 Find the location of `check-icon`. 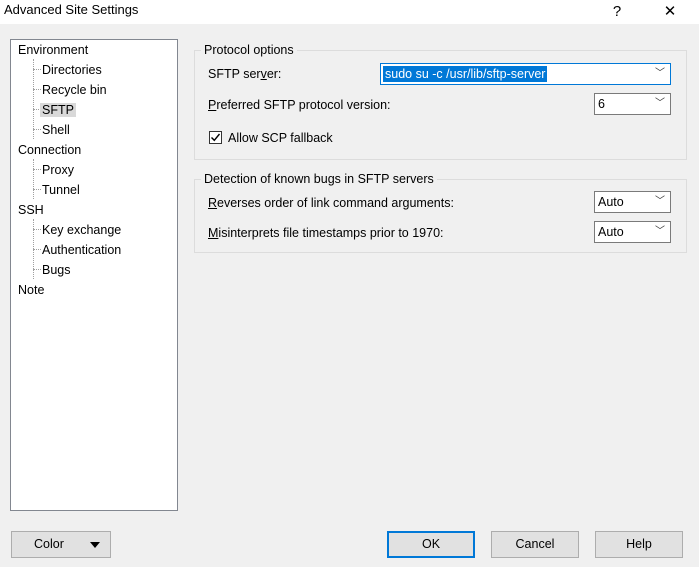

check-icon is located at coordinates (216, 137).